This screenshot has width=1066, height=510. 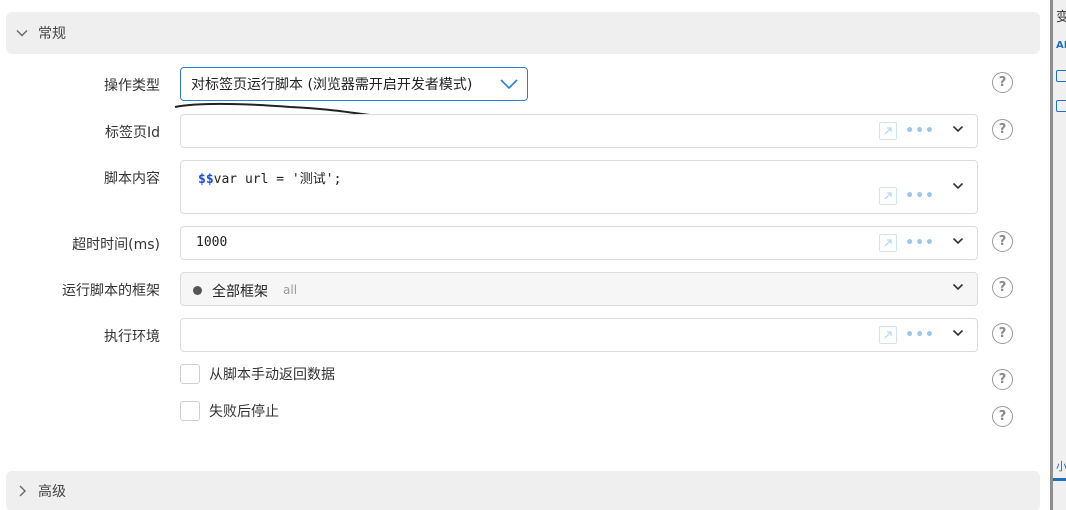 I want to click on env-field: •••, so click(x=579, y=335).